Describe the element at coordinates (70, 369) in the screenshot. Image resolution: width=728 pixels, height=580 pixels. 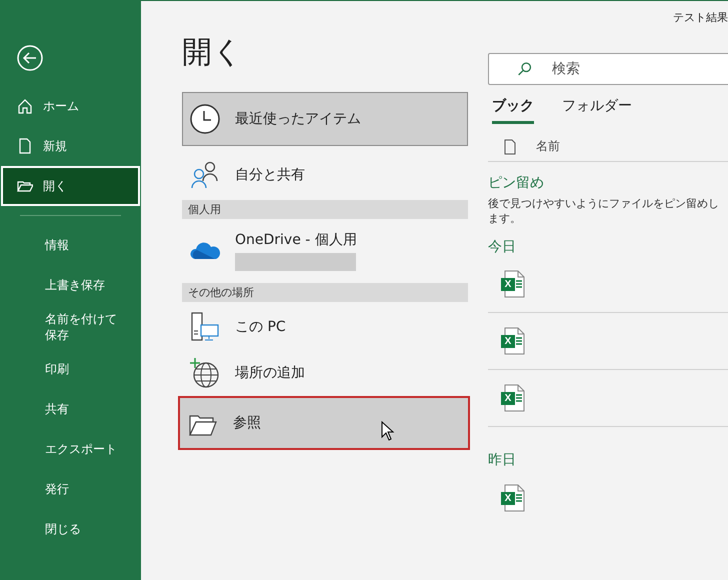
I see `sidebar-item: 印刷` at that location.